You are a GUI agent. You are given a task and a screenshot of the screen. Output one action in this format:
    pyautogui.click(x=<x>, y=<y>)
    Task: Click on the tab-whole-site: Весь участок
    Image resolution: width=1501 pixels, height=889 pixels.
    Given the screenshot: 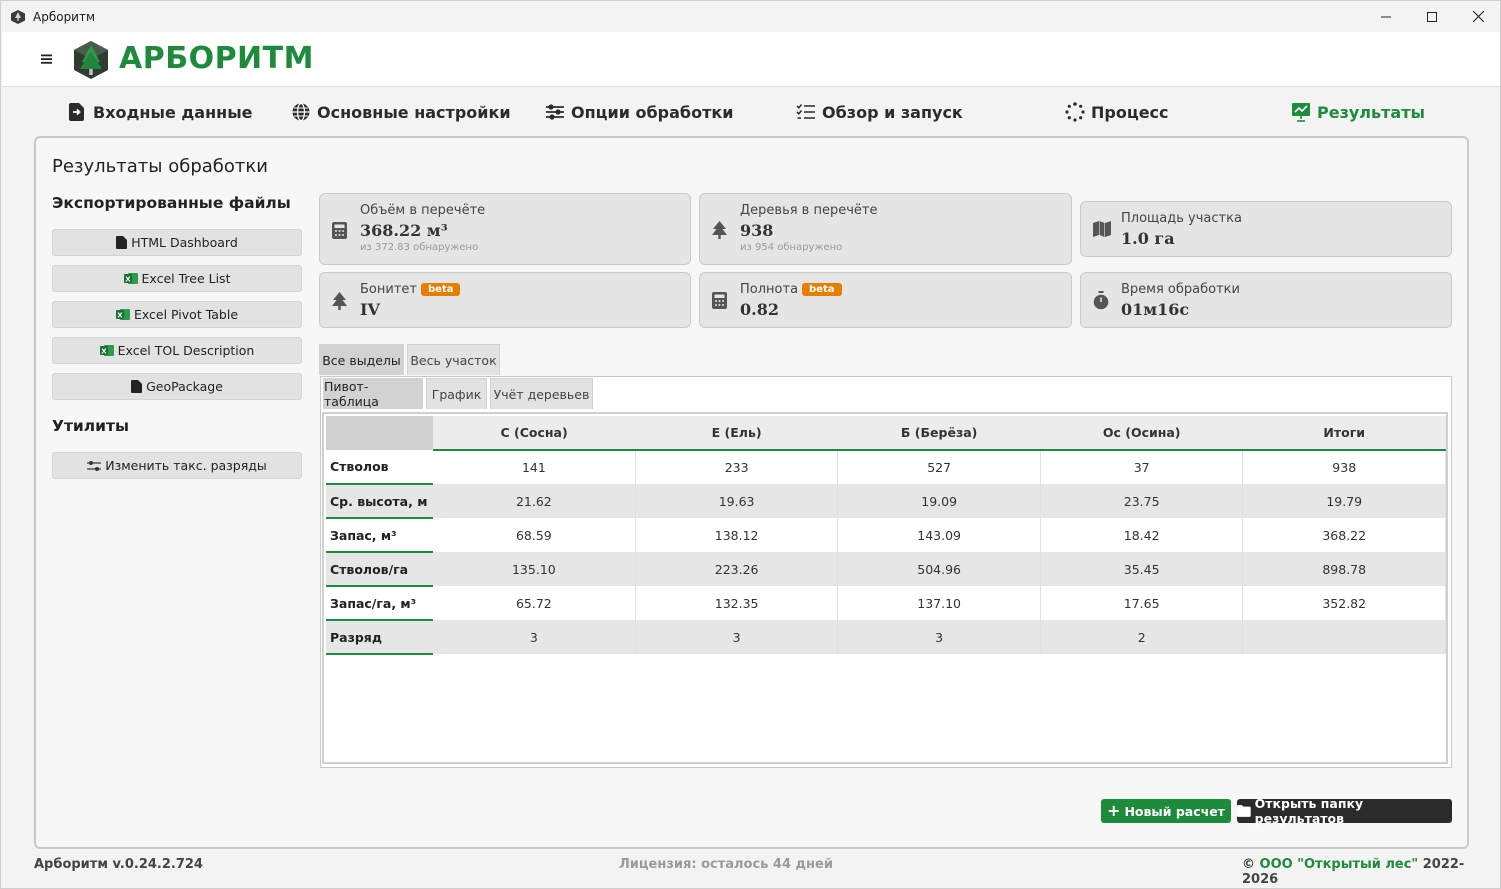 What is the action you would take?
    pyautogui.click(x=453, y=359)
    